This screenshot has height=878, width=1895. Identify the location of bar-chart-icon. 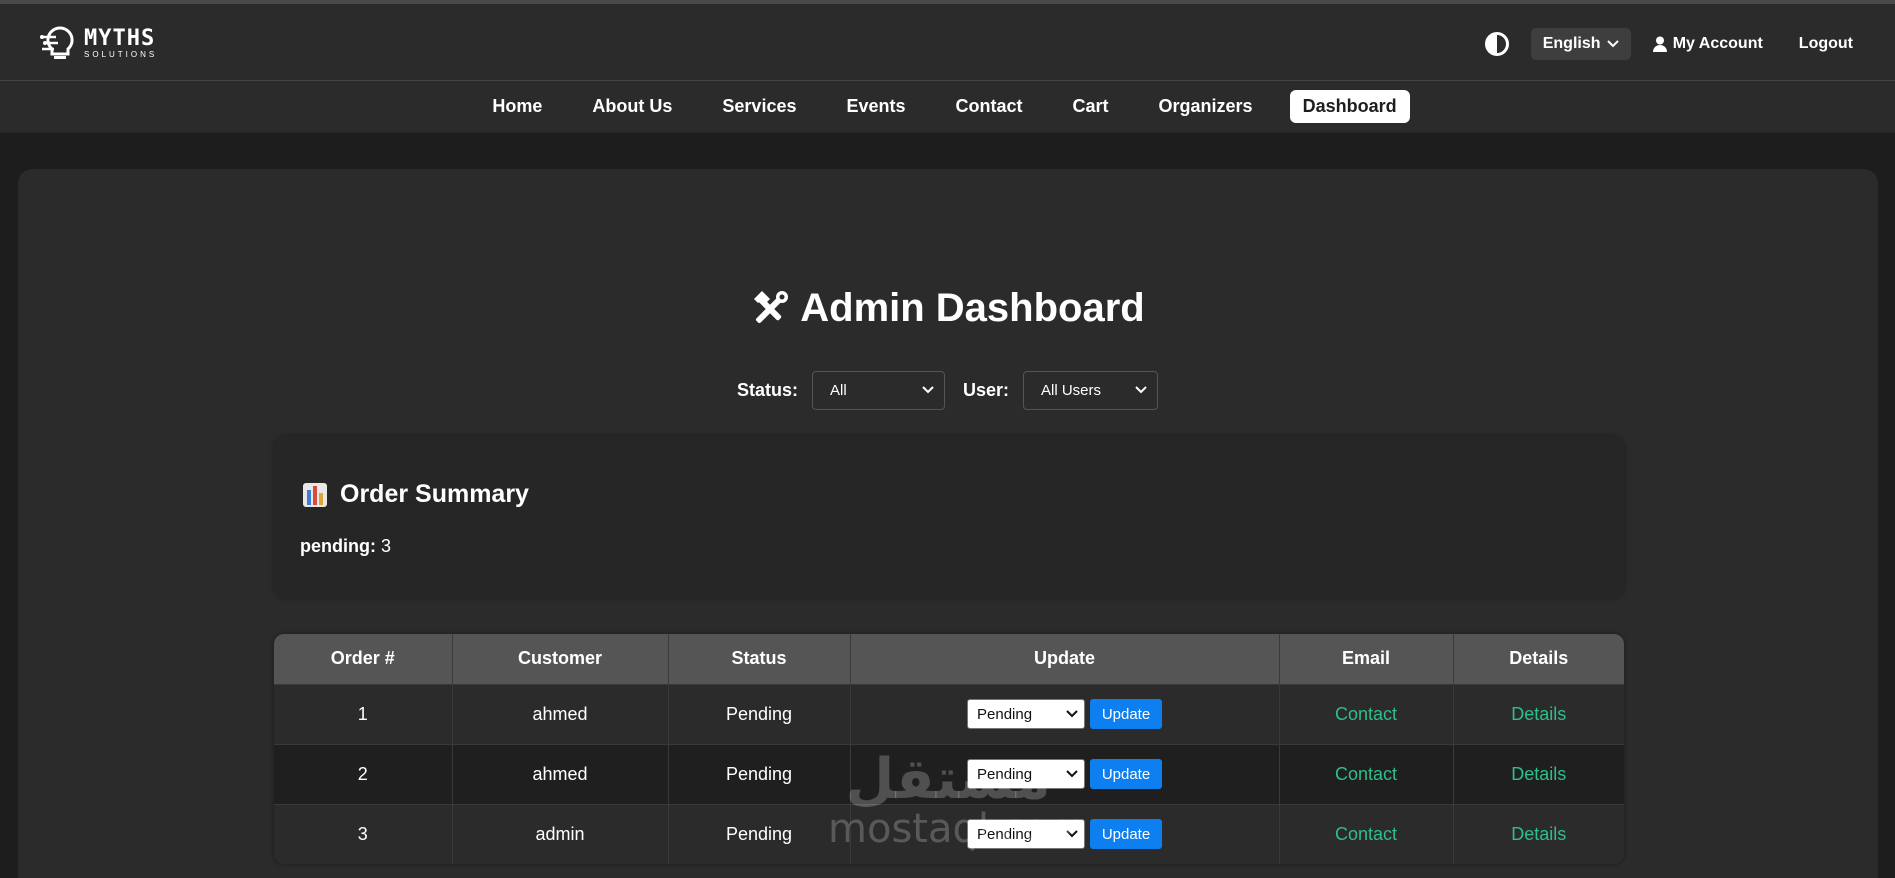
(315, 494).